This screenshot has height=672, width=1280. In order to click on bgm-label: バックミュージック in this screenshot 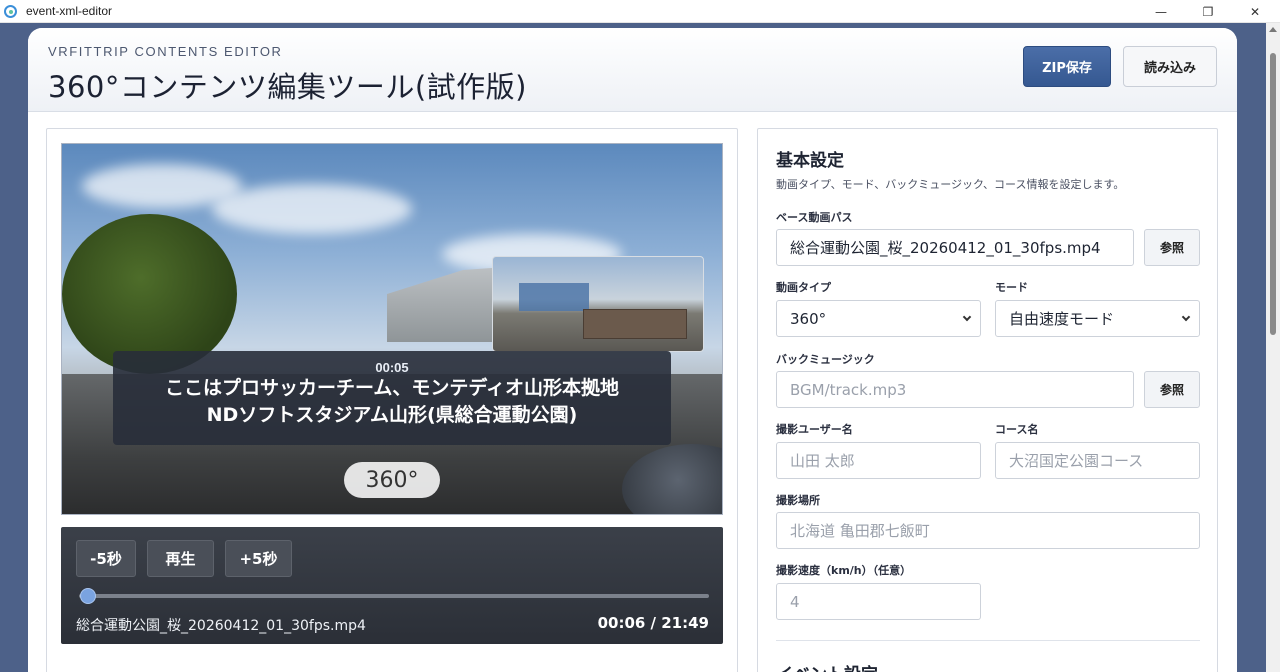, I will do `click(825, 359)`.